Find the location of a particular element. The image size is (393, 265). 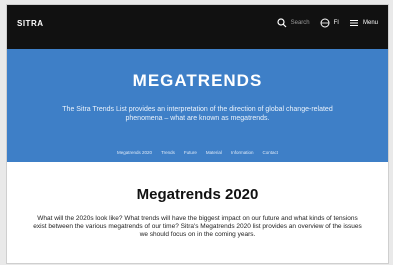

menu-button: Menu is located at coordinates (363, 23).